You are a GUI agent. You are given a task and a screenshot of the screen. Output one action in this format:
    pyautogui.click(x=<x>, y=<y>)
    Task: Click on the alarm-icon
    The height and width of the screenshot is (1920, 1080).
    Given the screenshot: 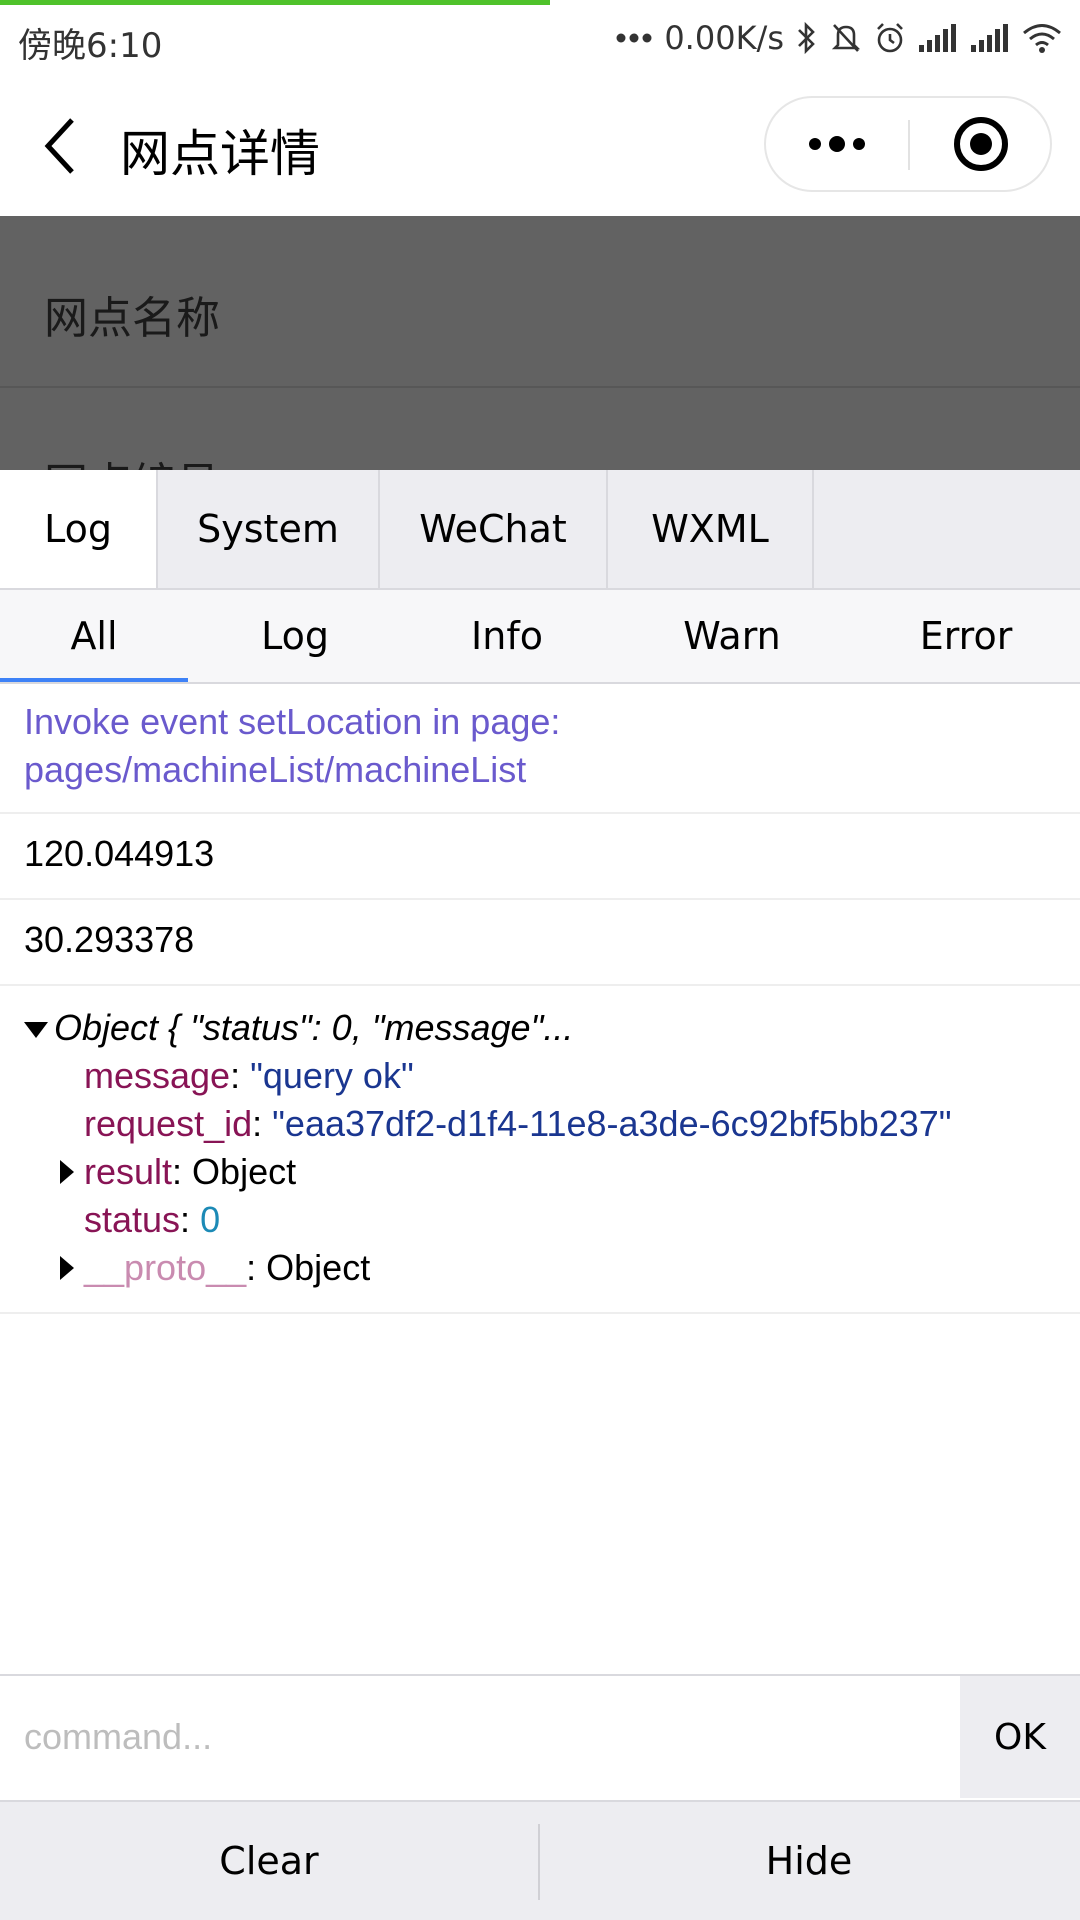 What is the action you would take?
    pyautogui.click(x=890, y=38)
    